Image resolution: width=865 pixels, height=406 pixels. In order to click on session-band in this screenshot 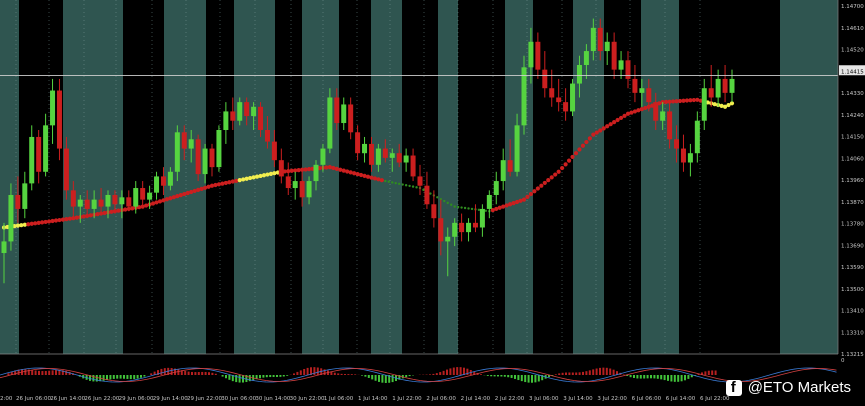, I will do `click(93, 177)`.